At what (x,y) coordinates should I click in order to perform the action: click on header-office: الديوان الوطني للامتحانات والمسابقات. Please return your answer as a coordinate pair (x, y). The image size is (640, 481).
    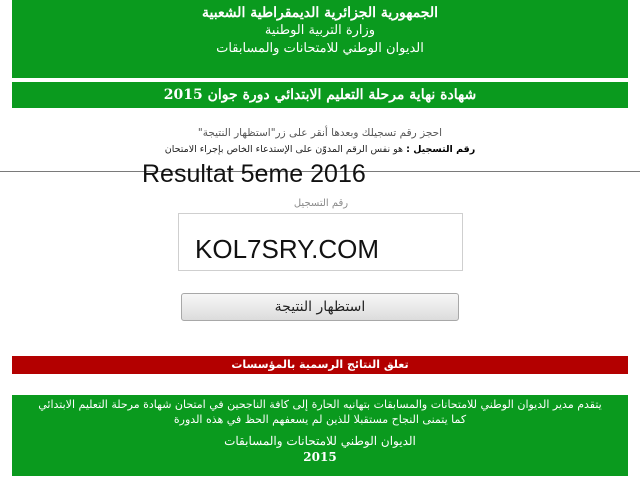
    Looking at the image, I should click on (320, 48).